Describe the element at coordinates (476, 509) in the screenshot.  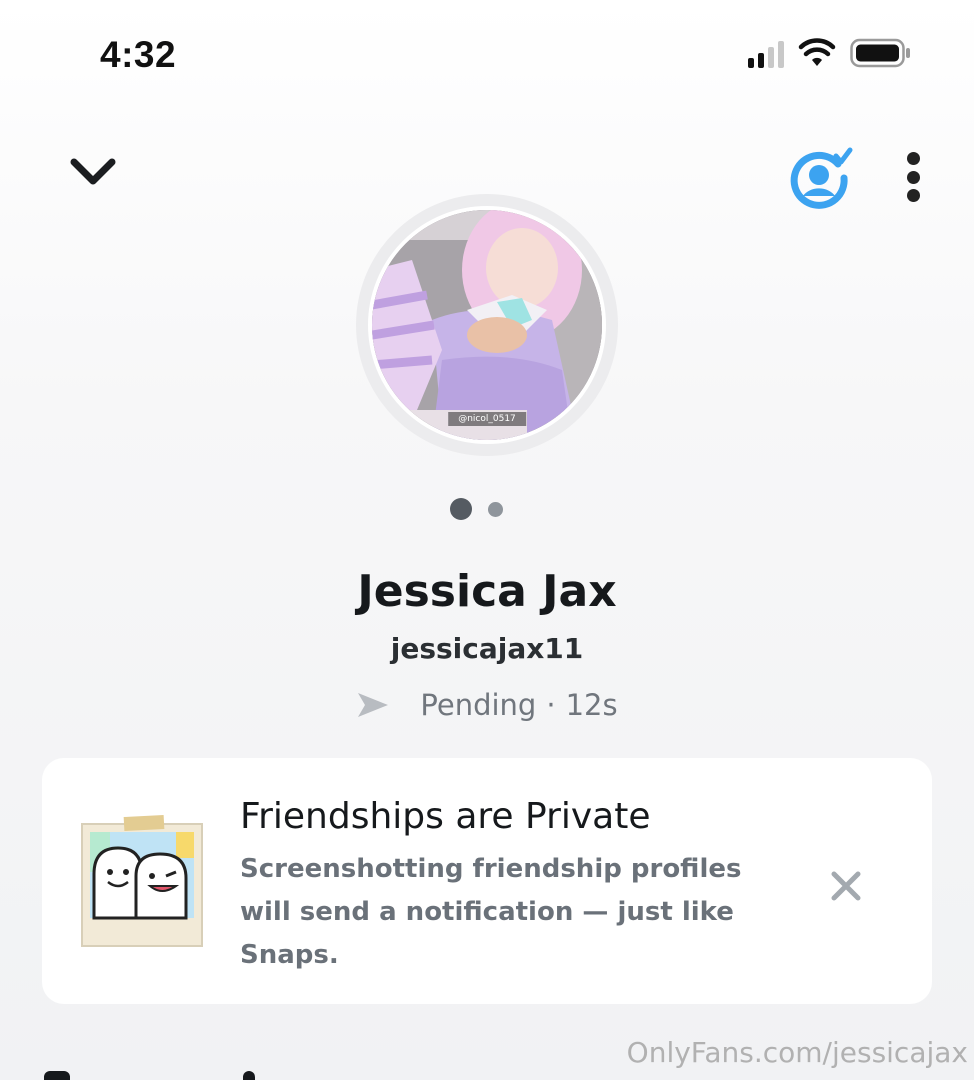
I see `carousel-dots` at that location.